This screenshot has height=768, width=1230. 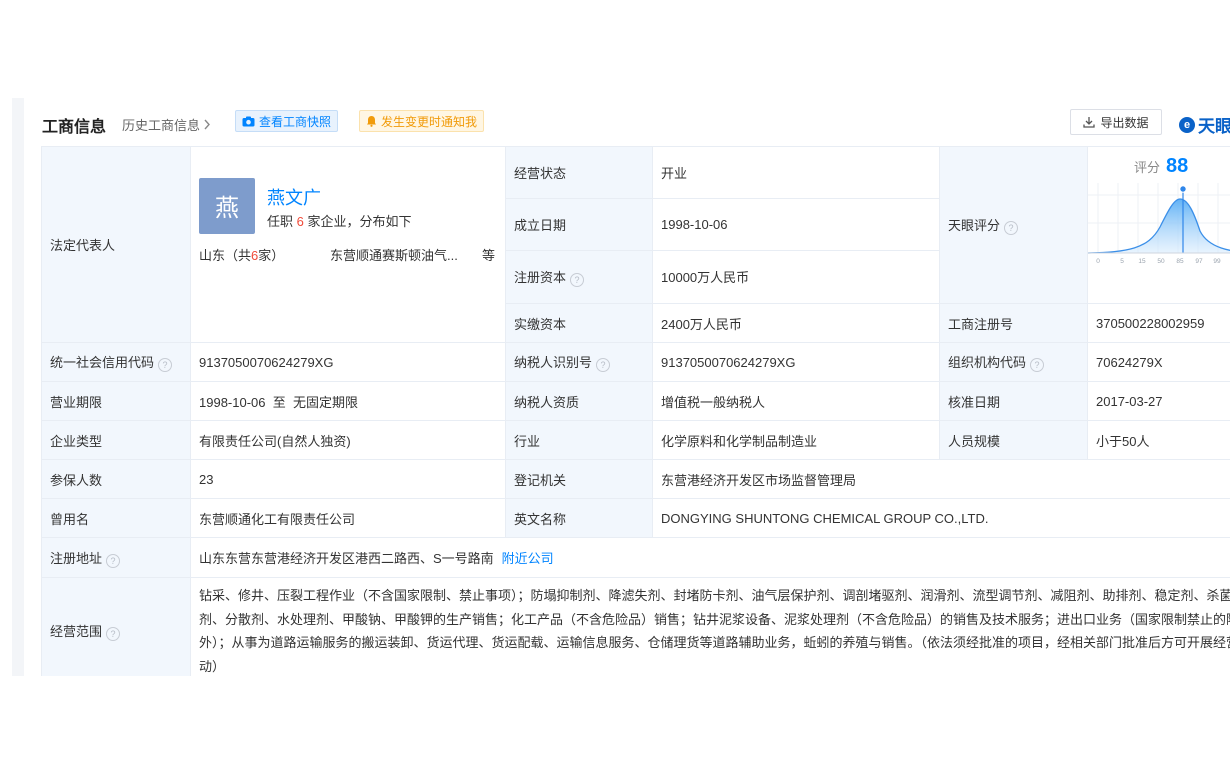 What do you see at coordinates (429, 121) in the screenshot?
I see `notify-button-label: 发生变更时通知我` at bounding box center [429, 121].